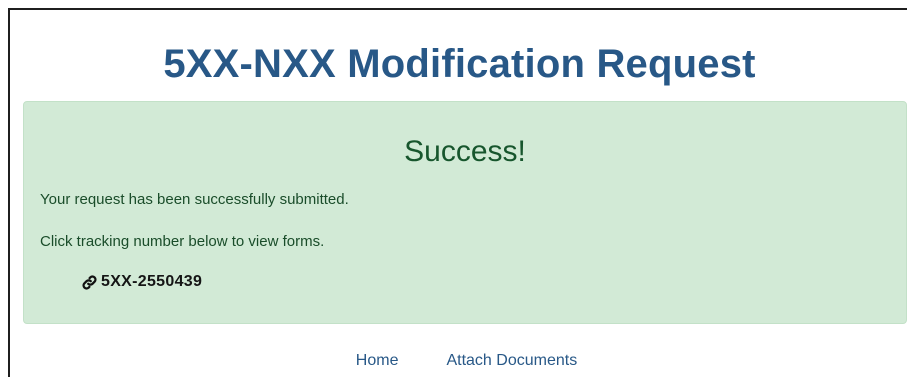 This screenshot has width=907, height=377. Describe the element at coordinates (465, 151) in the screenshot. I see `success-heading: Success!` at that location.